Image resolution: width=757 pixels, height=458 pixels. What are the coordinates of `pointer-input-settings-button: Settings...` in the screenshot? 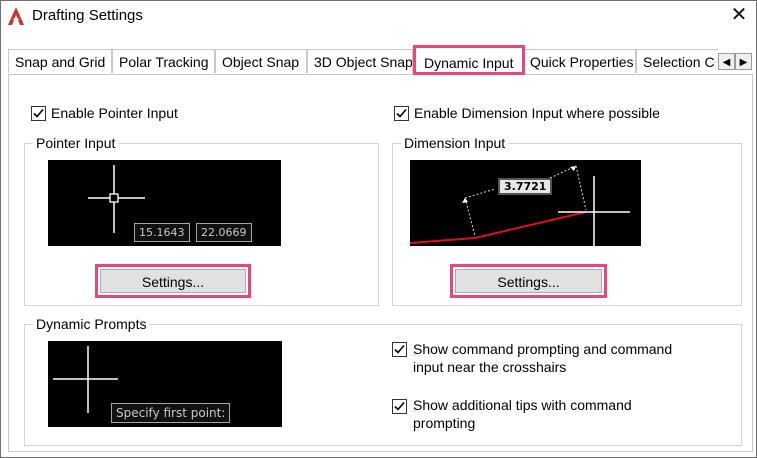 It's located at (173, 281).